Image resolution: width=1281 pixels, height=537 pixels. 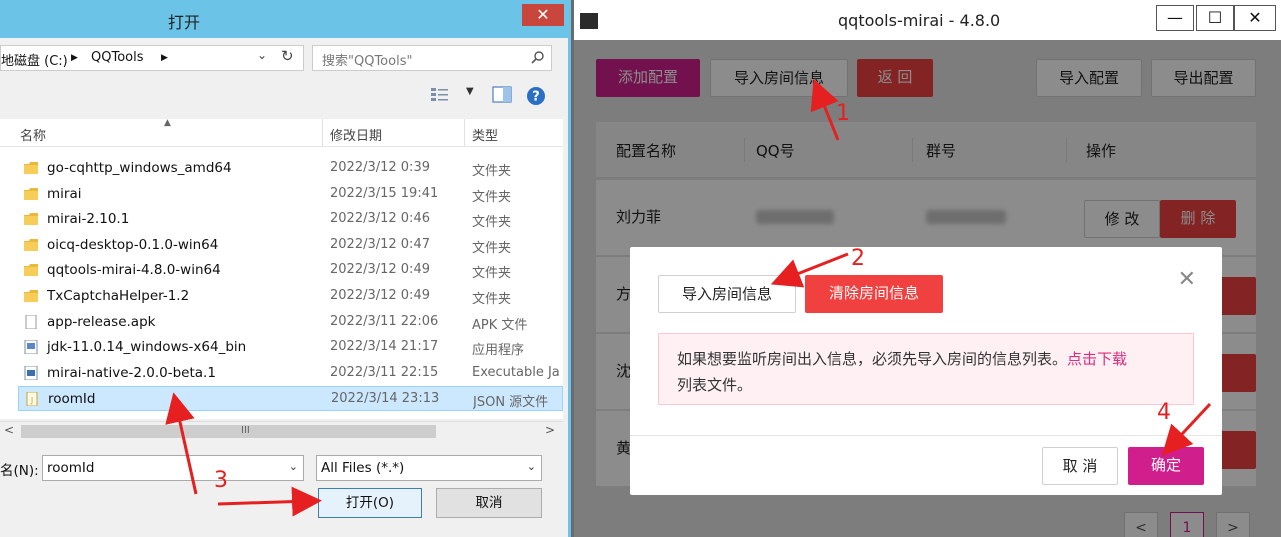 I want to click on file-name: go-cqhttp_windows_amd64, so click(x=139, y=168).